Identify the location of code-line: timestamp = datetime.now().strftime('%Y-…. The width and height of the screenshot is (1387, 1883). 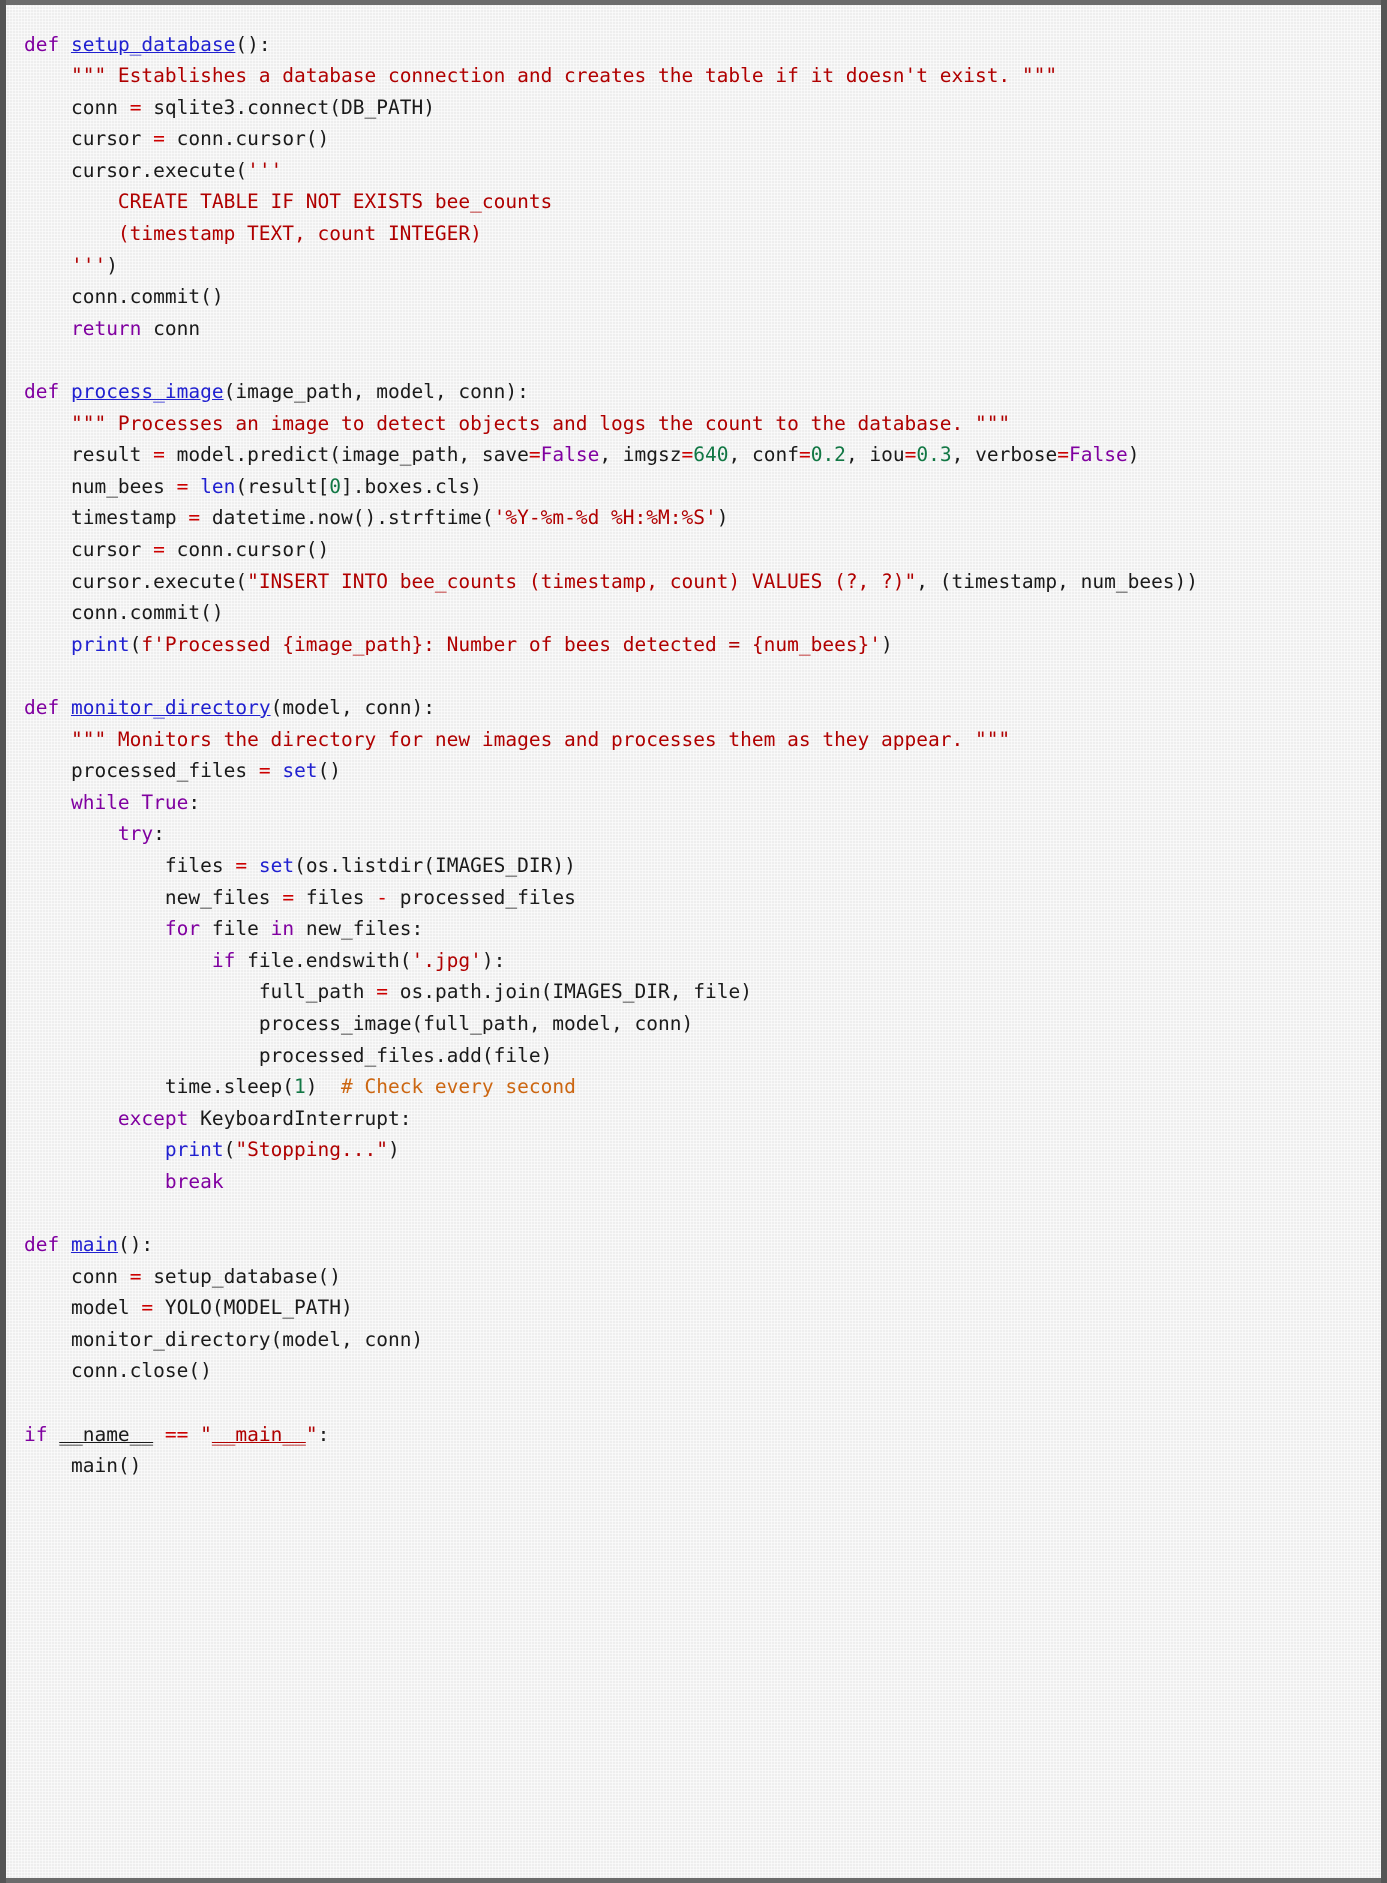
(399, 518).